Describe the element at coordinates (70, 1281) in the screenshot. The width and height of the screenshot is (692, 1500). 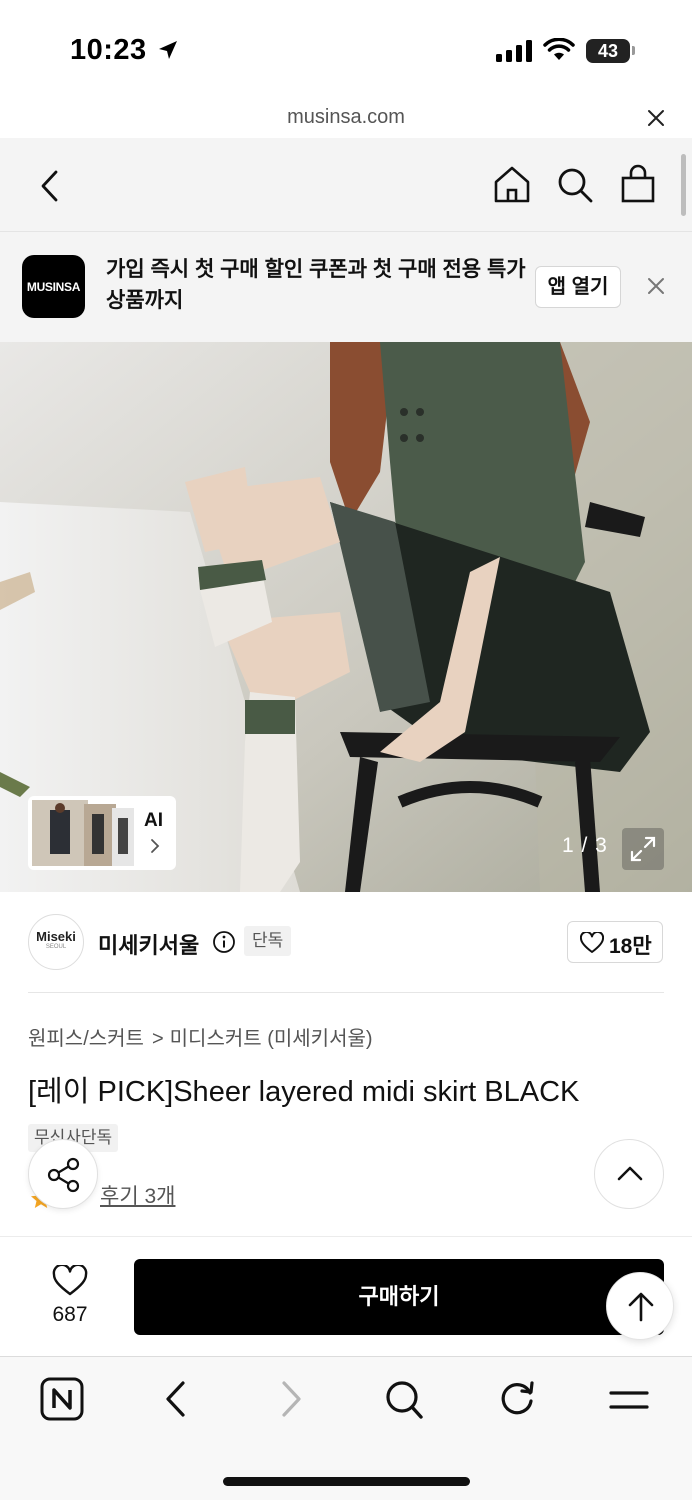
I see `wishlist-heart-icon` at that location.